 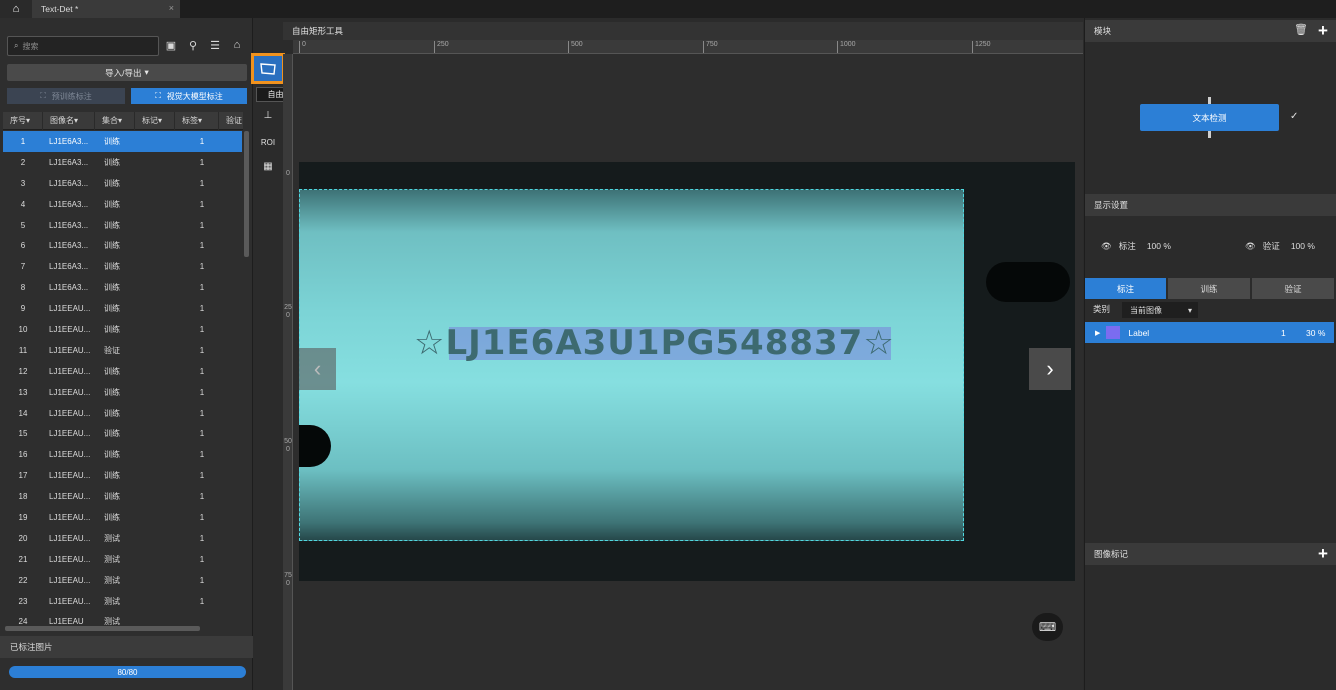 What do you see at coordinates (122, 329) in the screenshot?
I see `table-row: 10 LJ1EEAU... 训练 1` at bounding box center [122, 329].